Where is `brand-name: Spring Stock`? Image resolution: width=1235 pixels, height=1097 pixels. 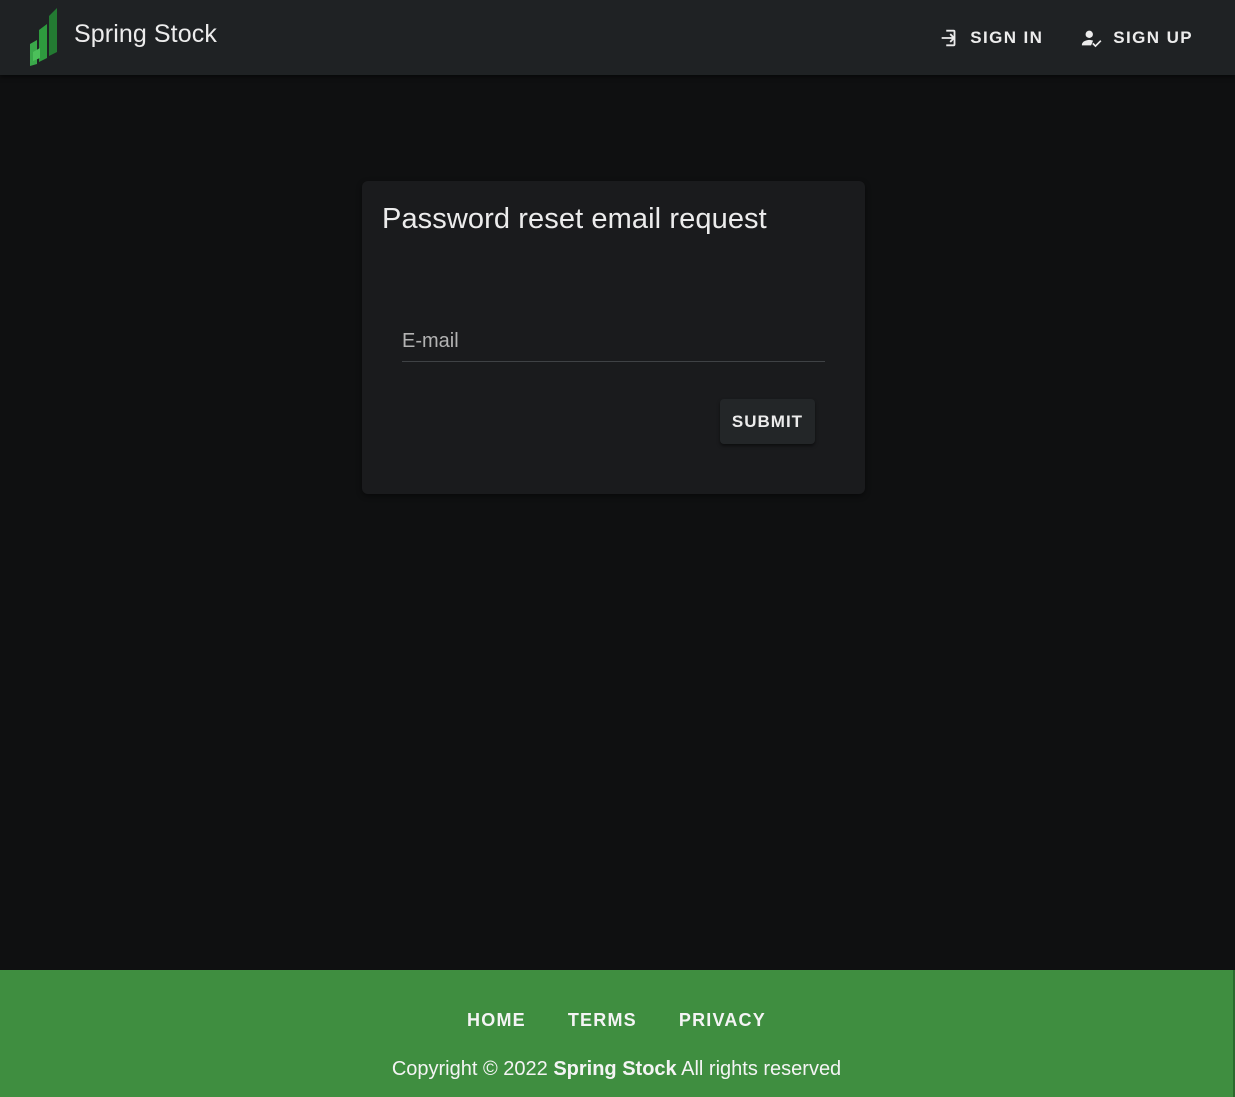
brand-name: Spring Stock is located at coordinates (145, 33).